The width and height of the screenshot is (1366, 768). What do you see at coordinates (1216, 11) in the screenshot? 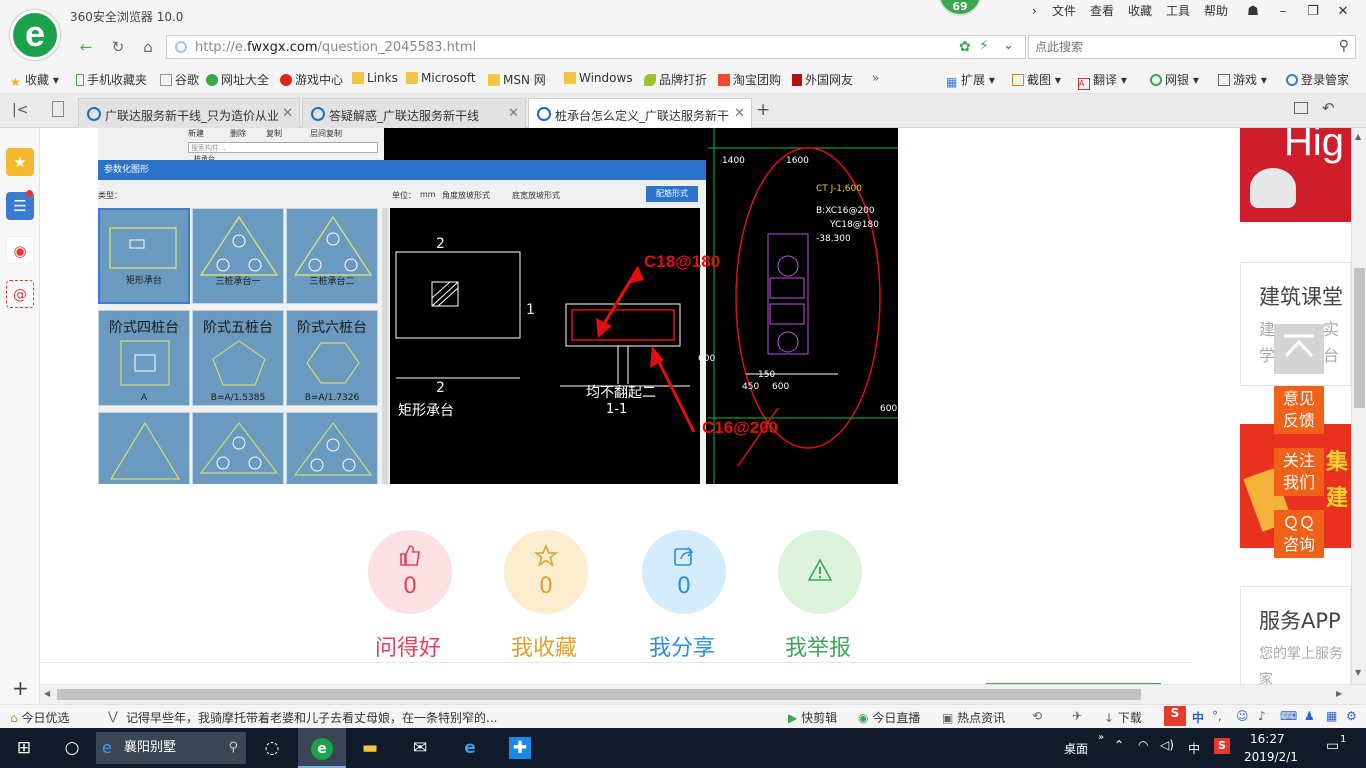
I see `menu-help: 帮助` at bounding box center [1216, 11].